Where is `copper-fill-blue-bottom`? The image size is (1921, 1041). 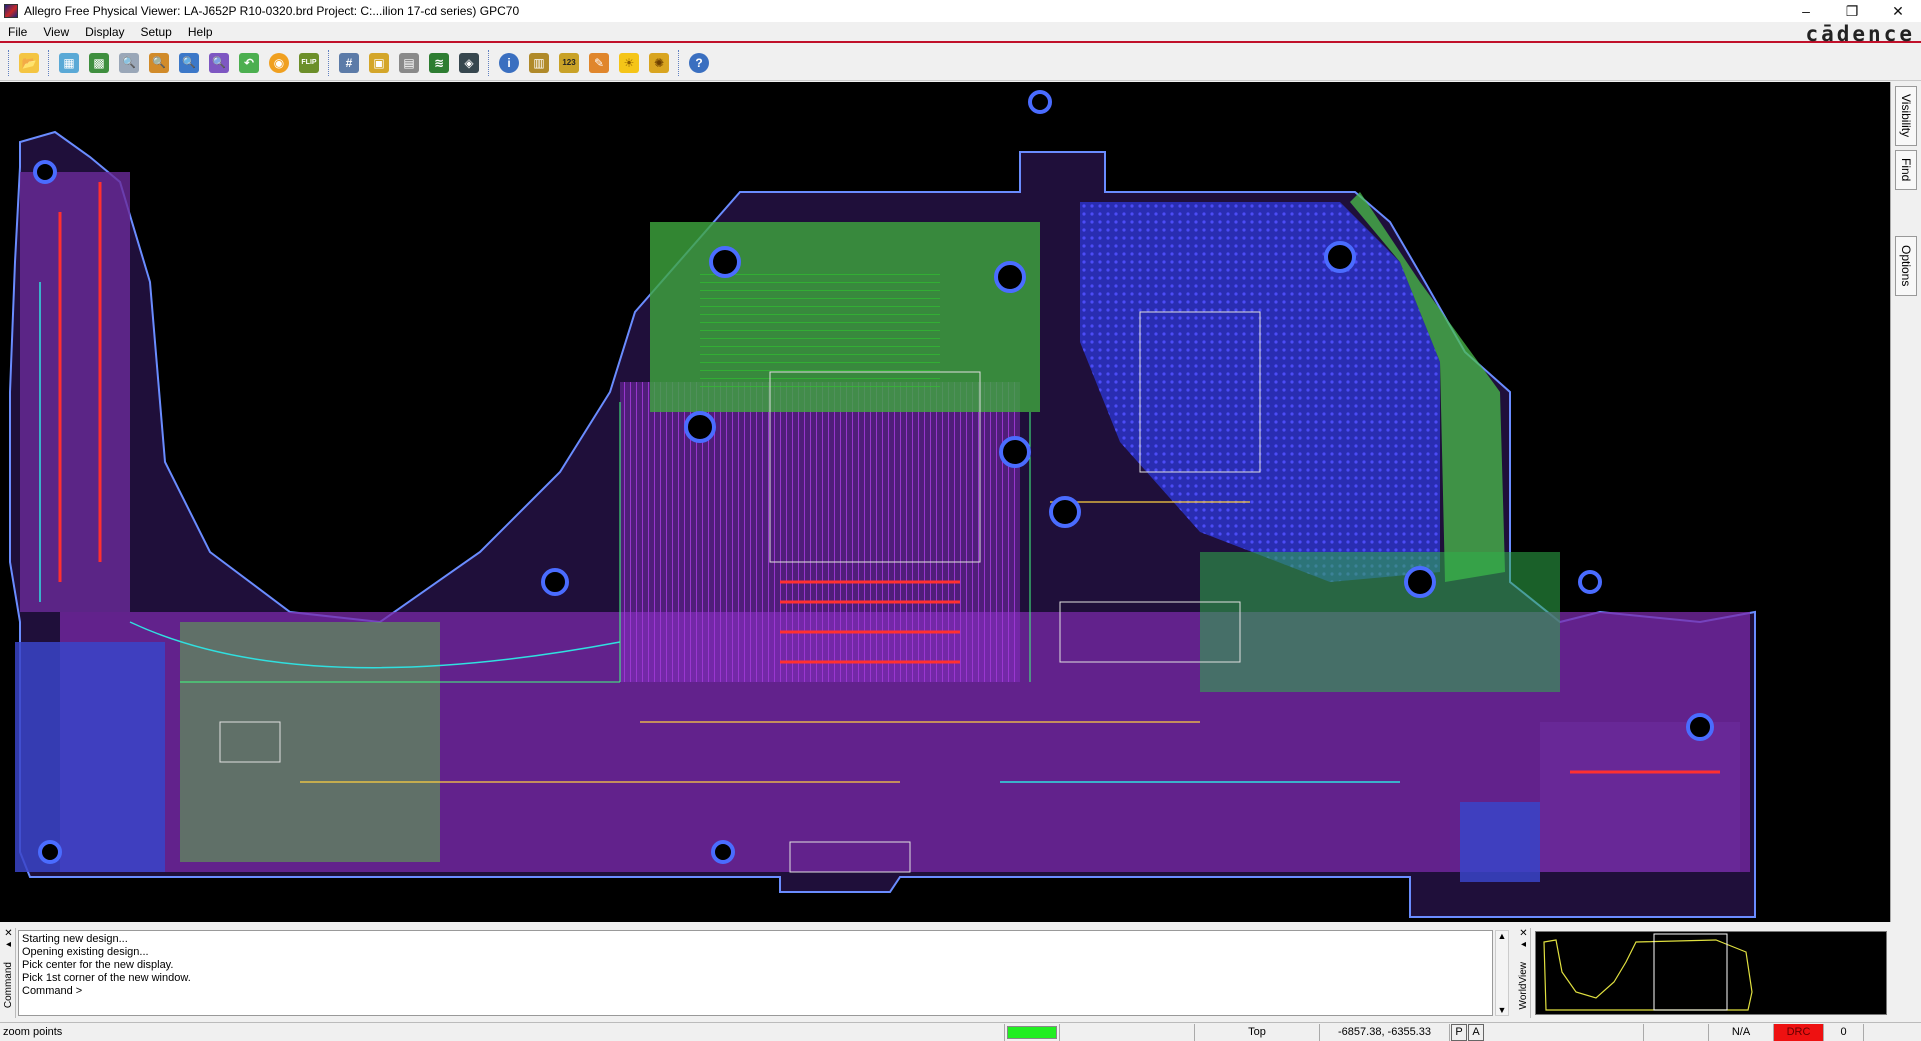
copper-fill-blue-bottom is located at coordinates (1500, 842).